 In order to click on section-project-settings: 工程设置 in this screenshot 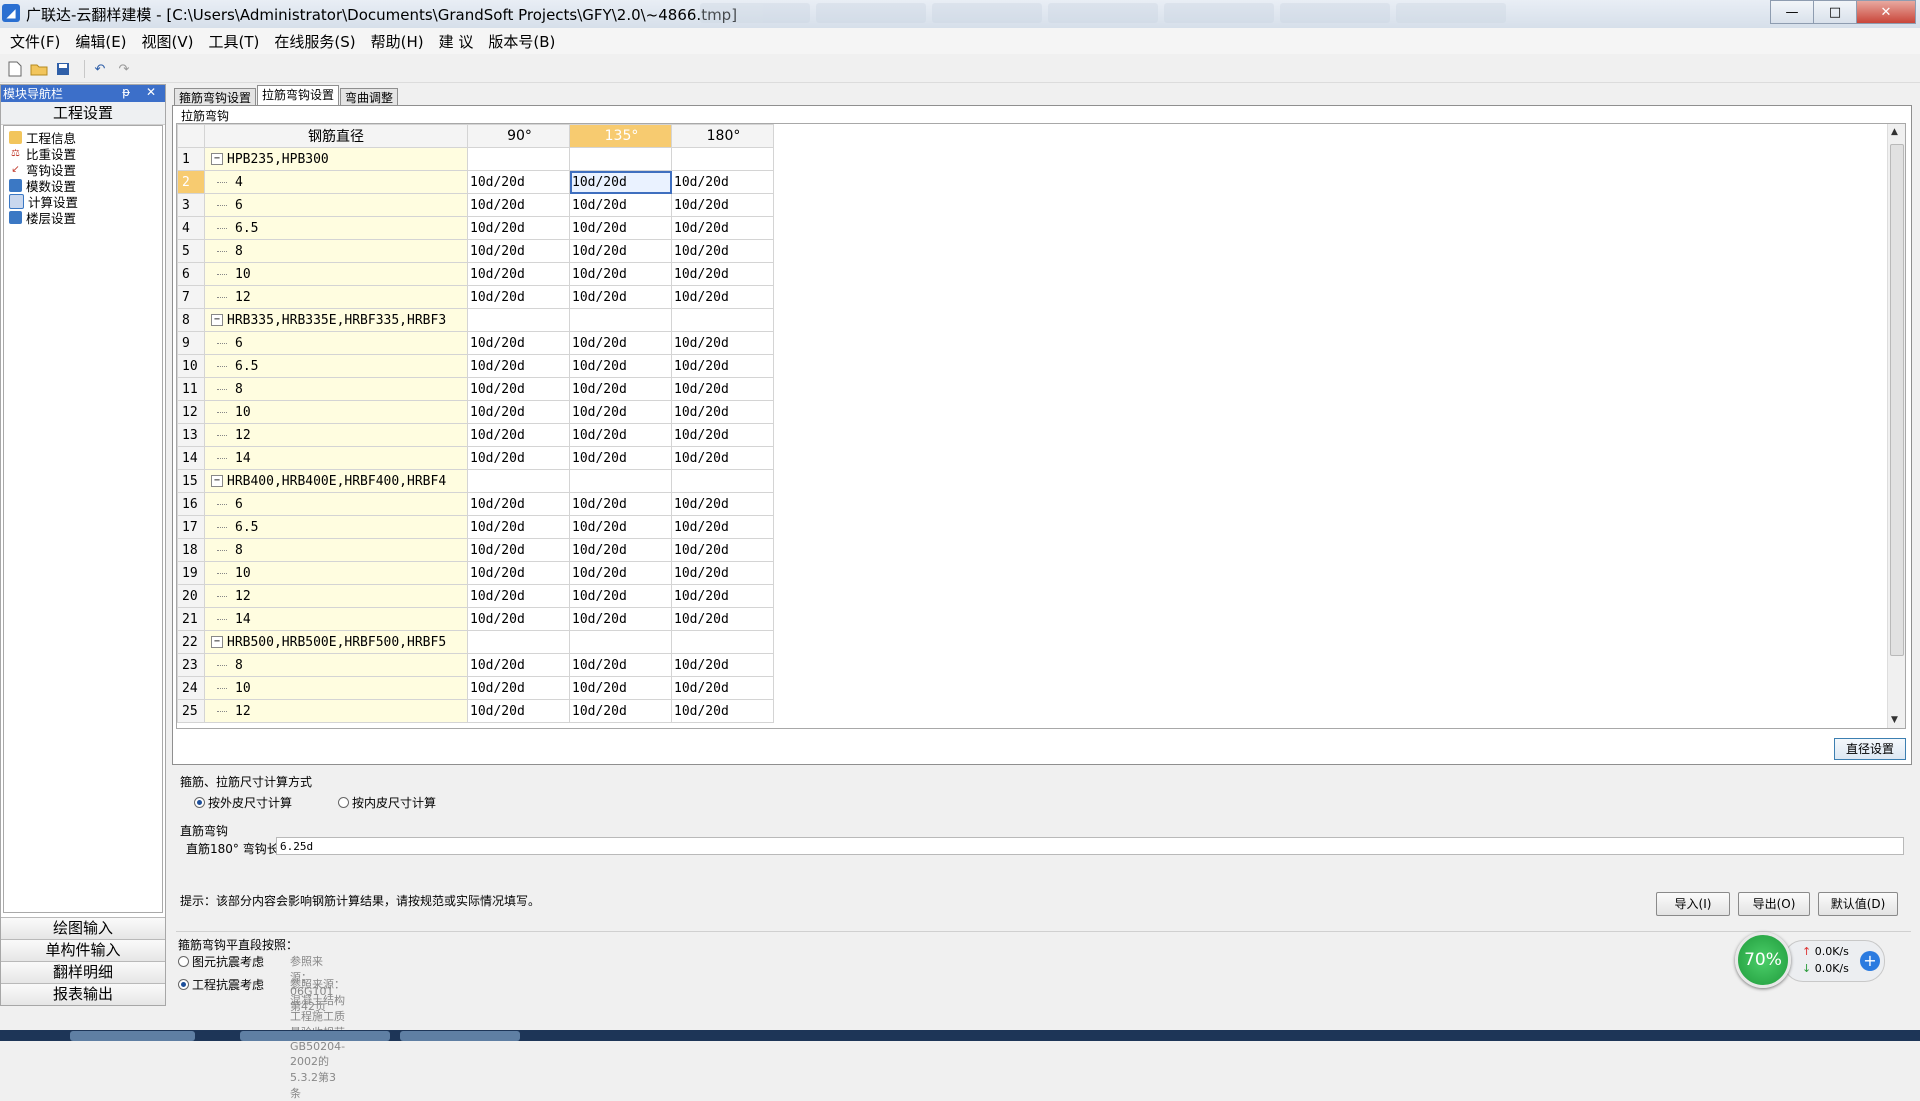, I will do `click(83, 113)`.